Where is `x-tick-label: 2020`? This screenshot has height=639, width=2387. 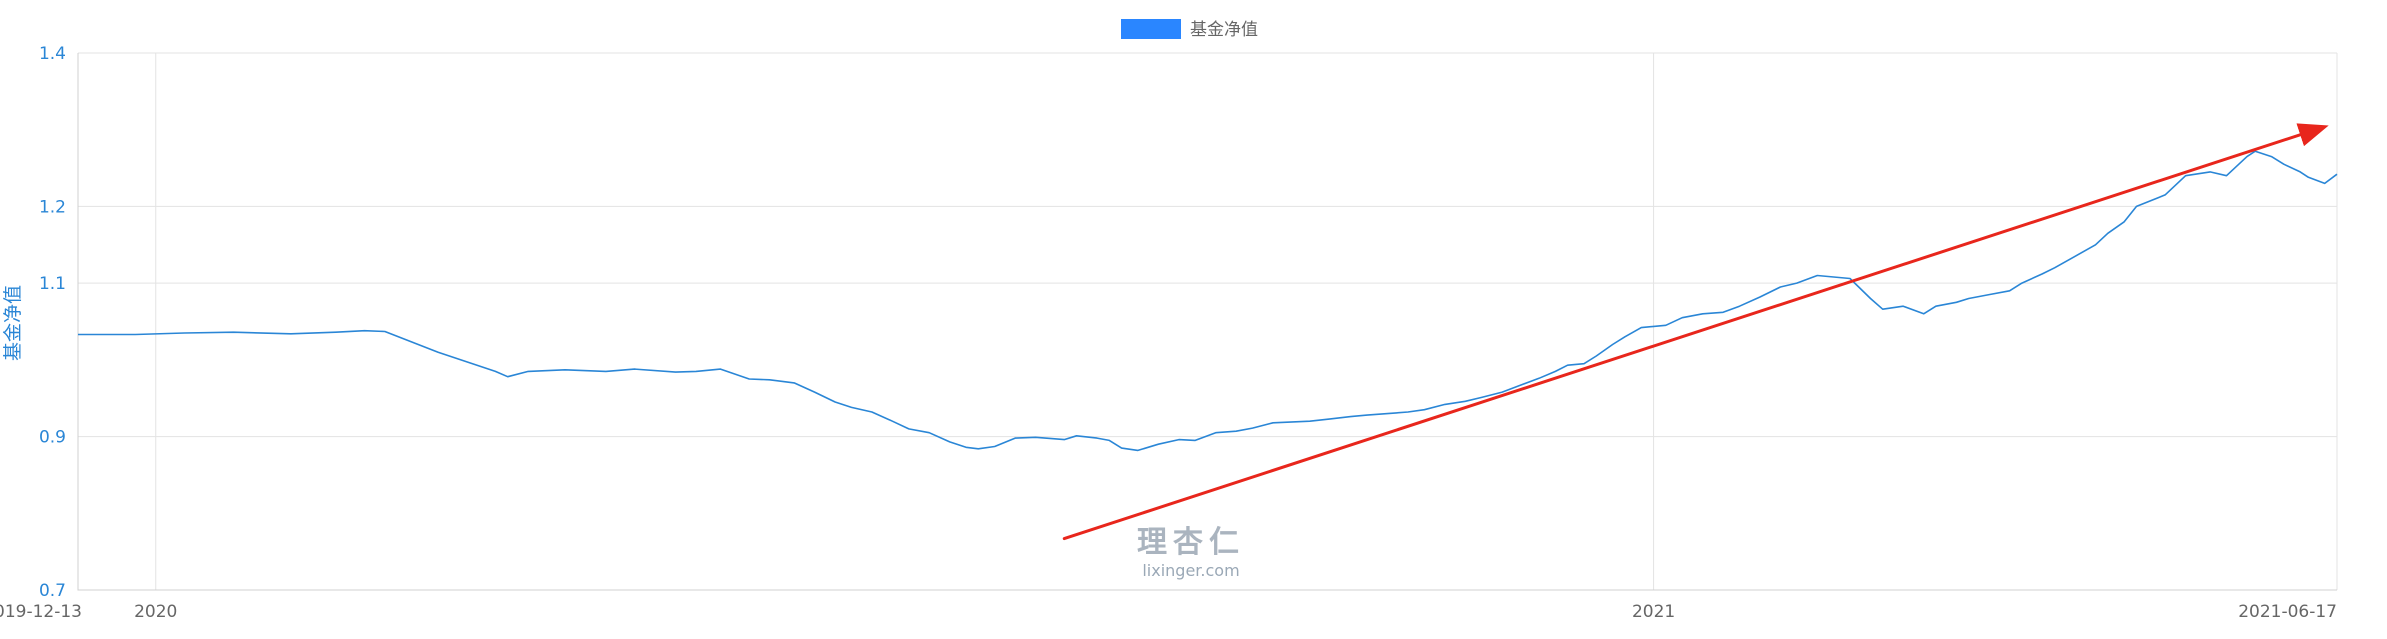 x-tick-label: 2020 is located at coordinates (155, 612).